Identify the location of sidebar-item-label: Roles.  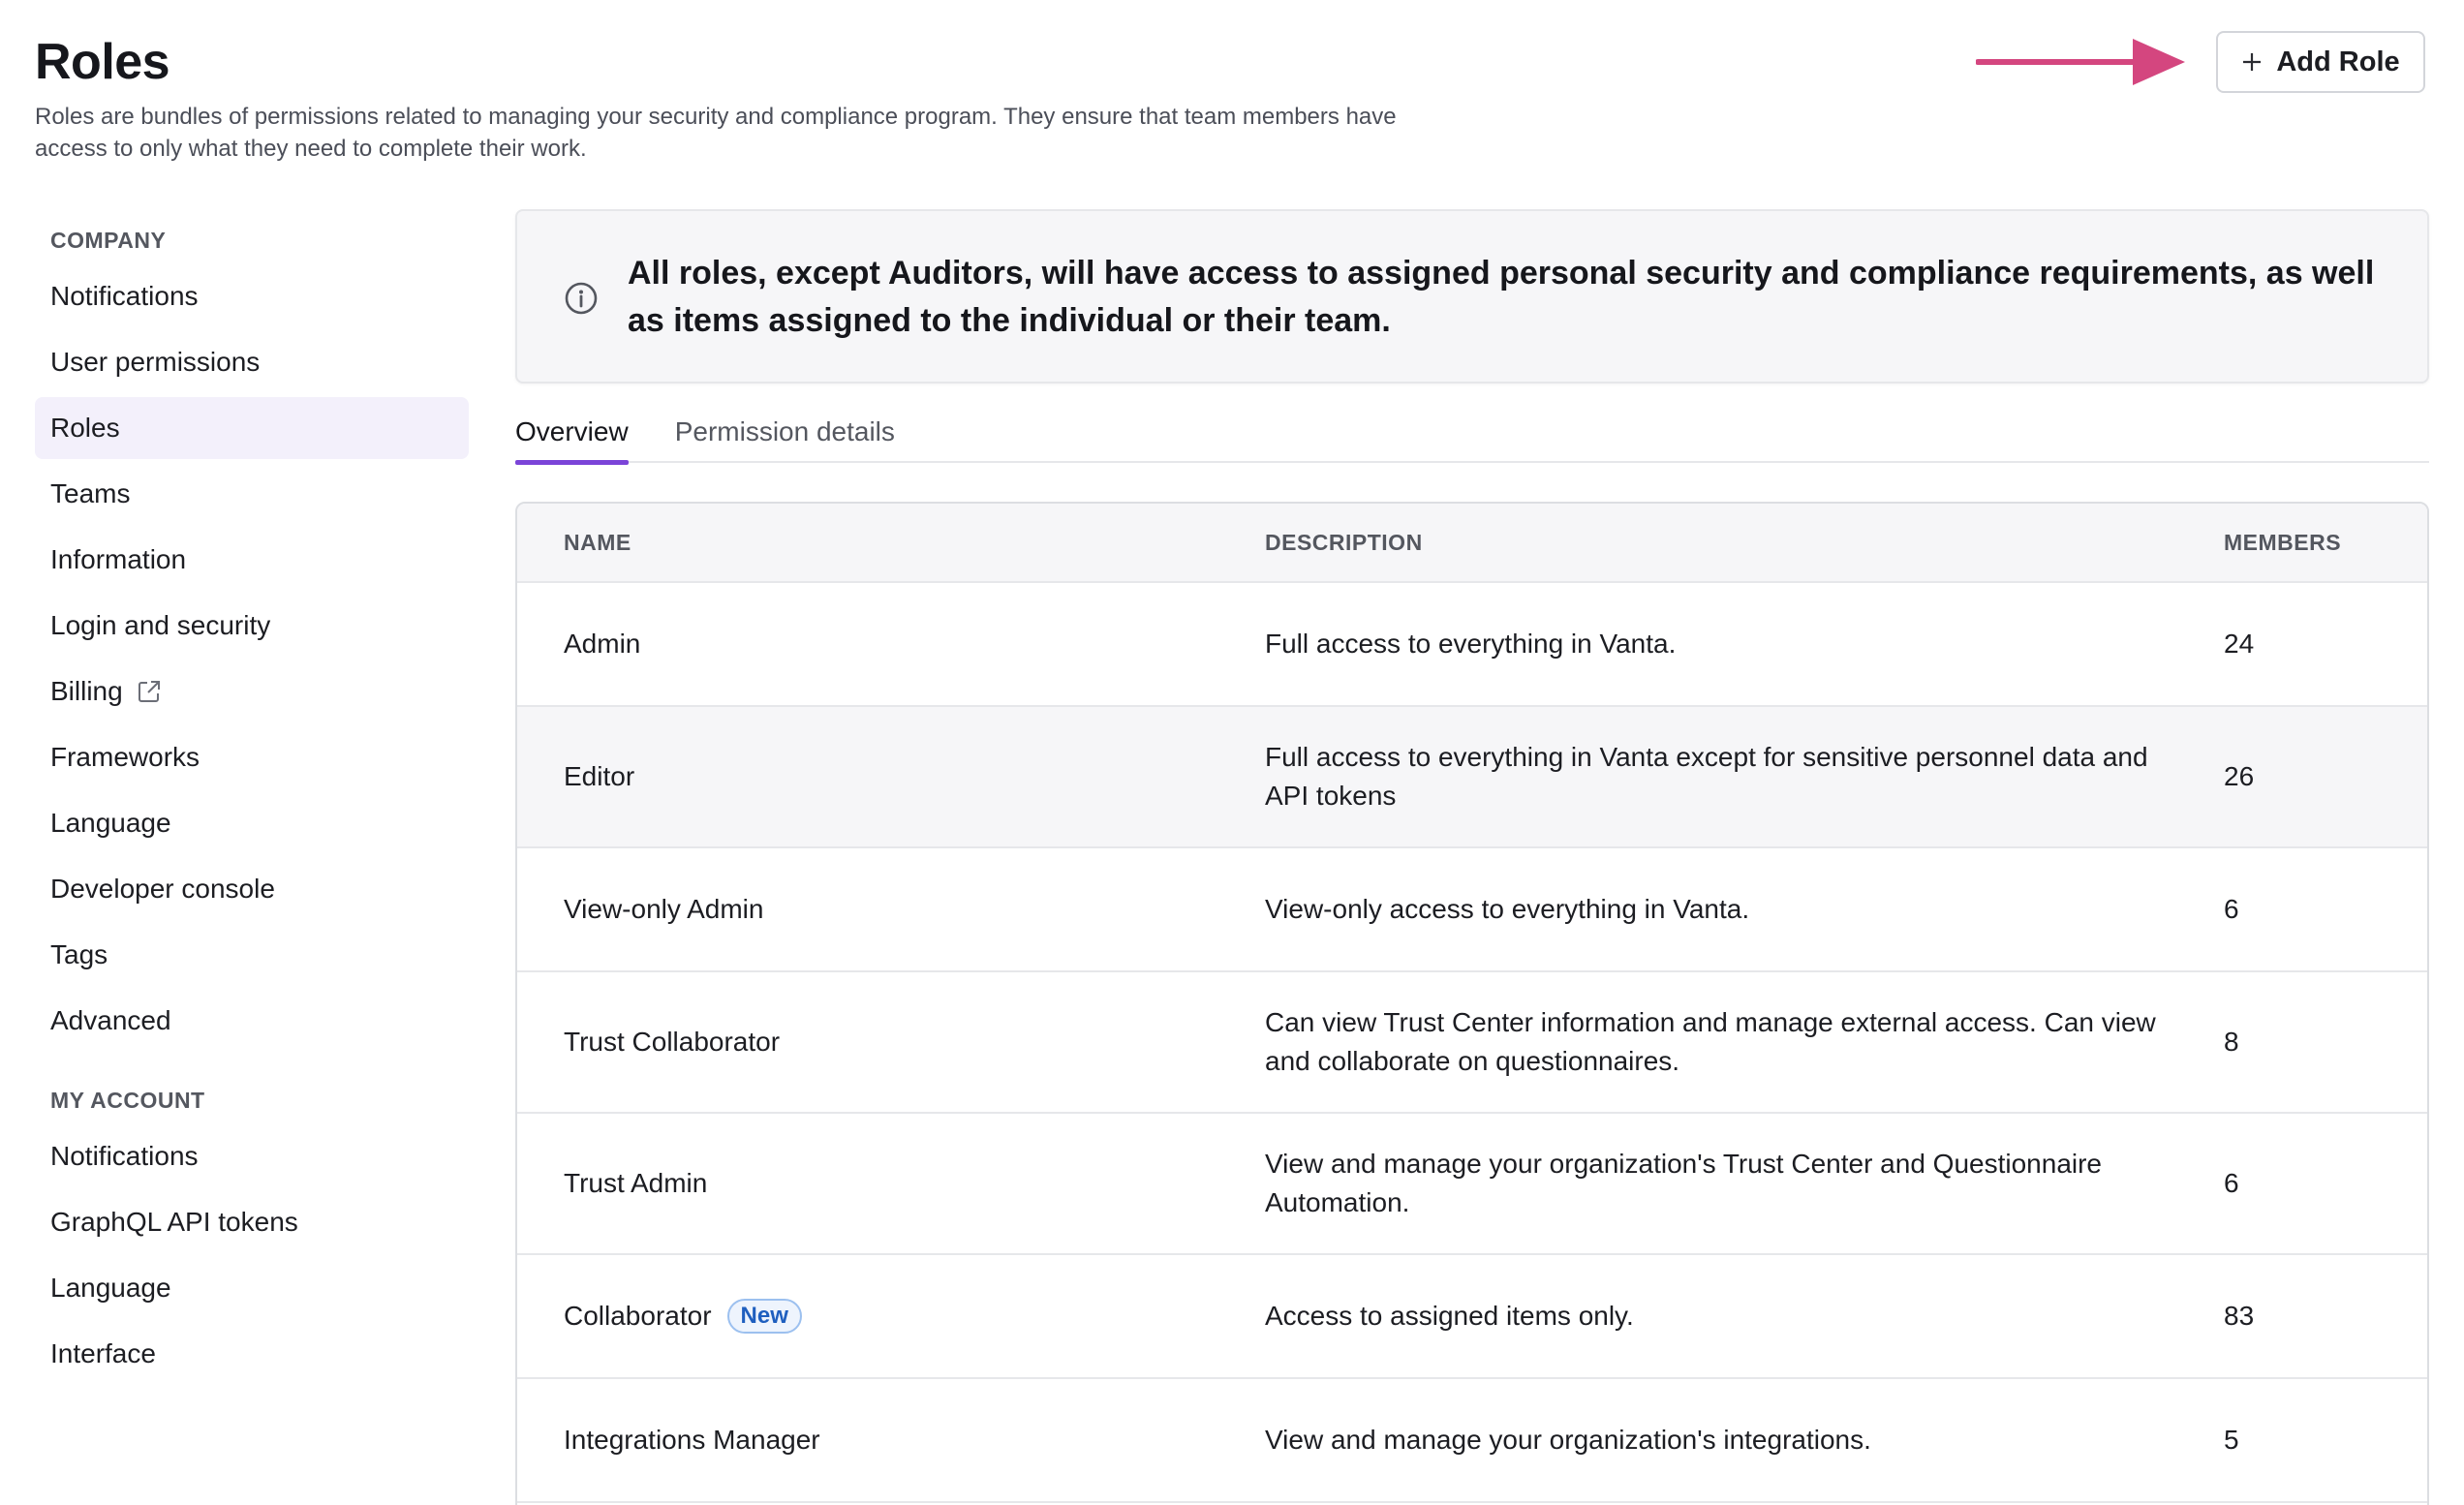
(85, 428).